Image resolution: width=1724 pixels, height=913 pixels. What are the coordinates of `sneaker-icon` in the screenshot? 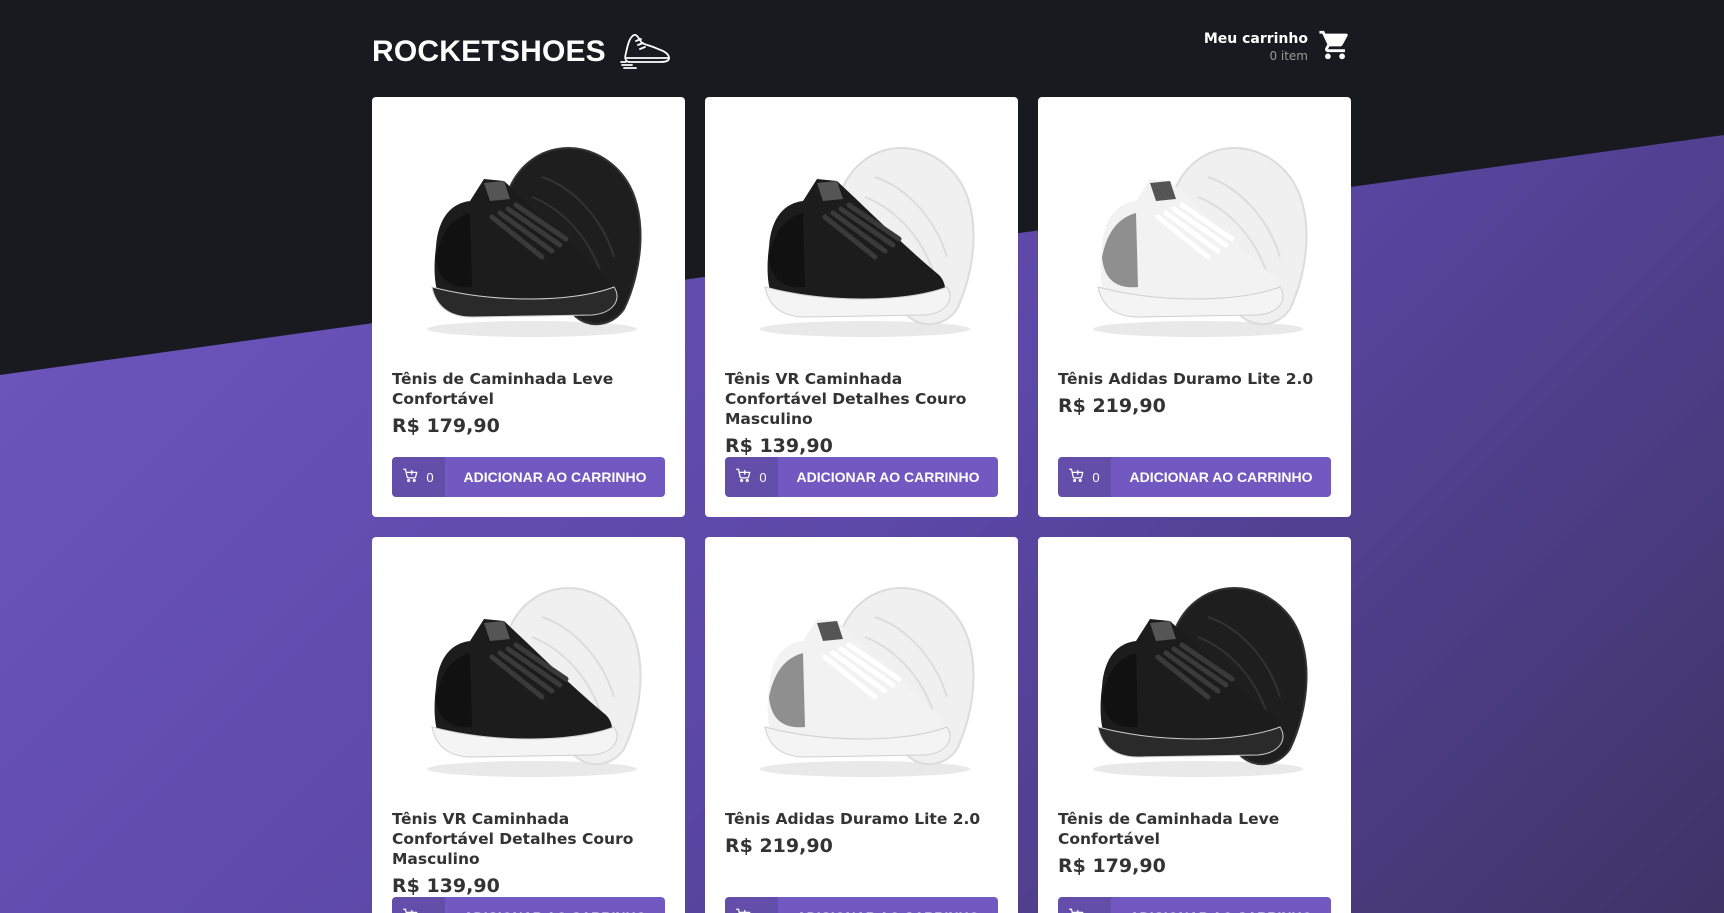 It's located at (646, 52).